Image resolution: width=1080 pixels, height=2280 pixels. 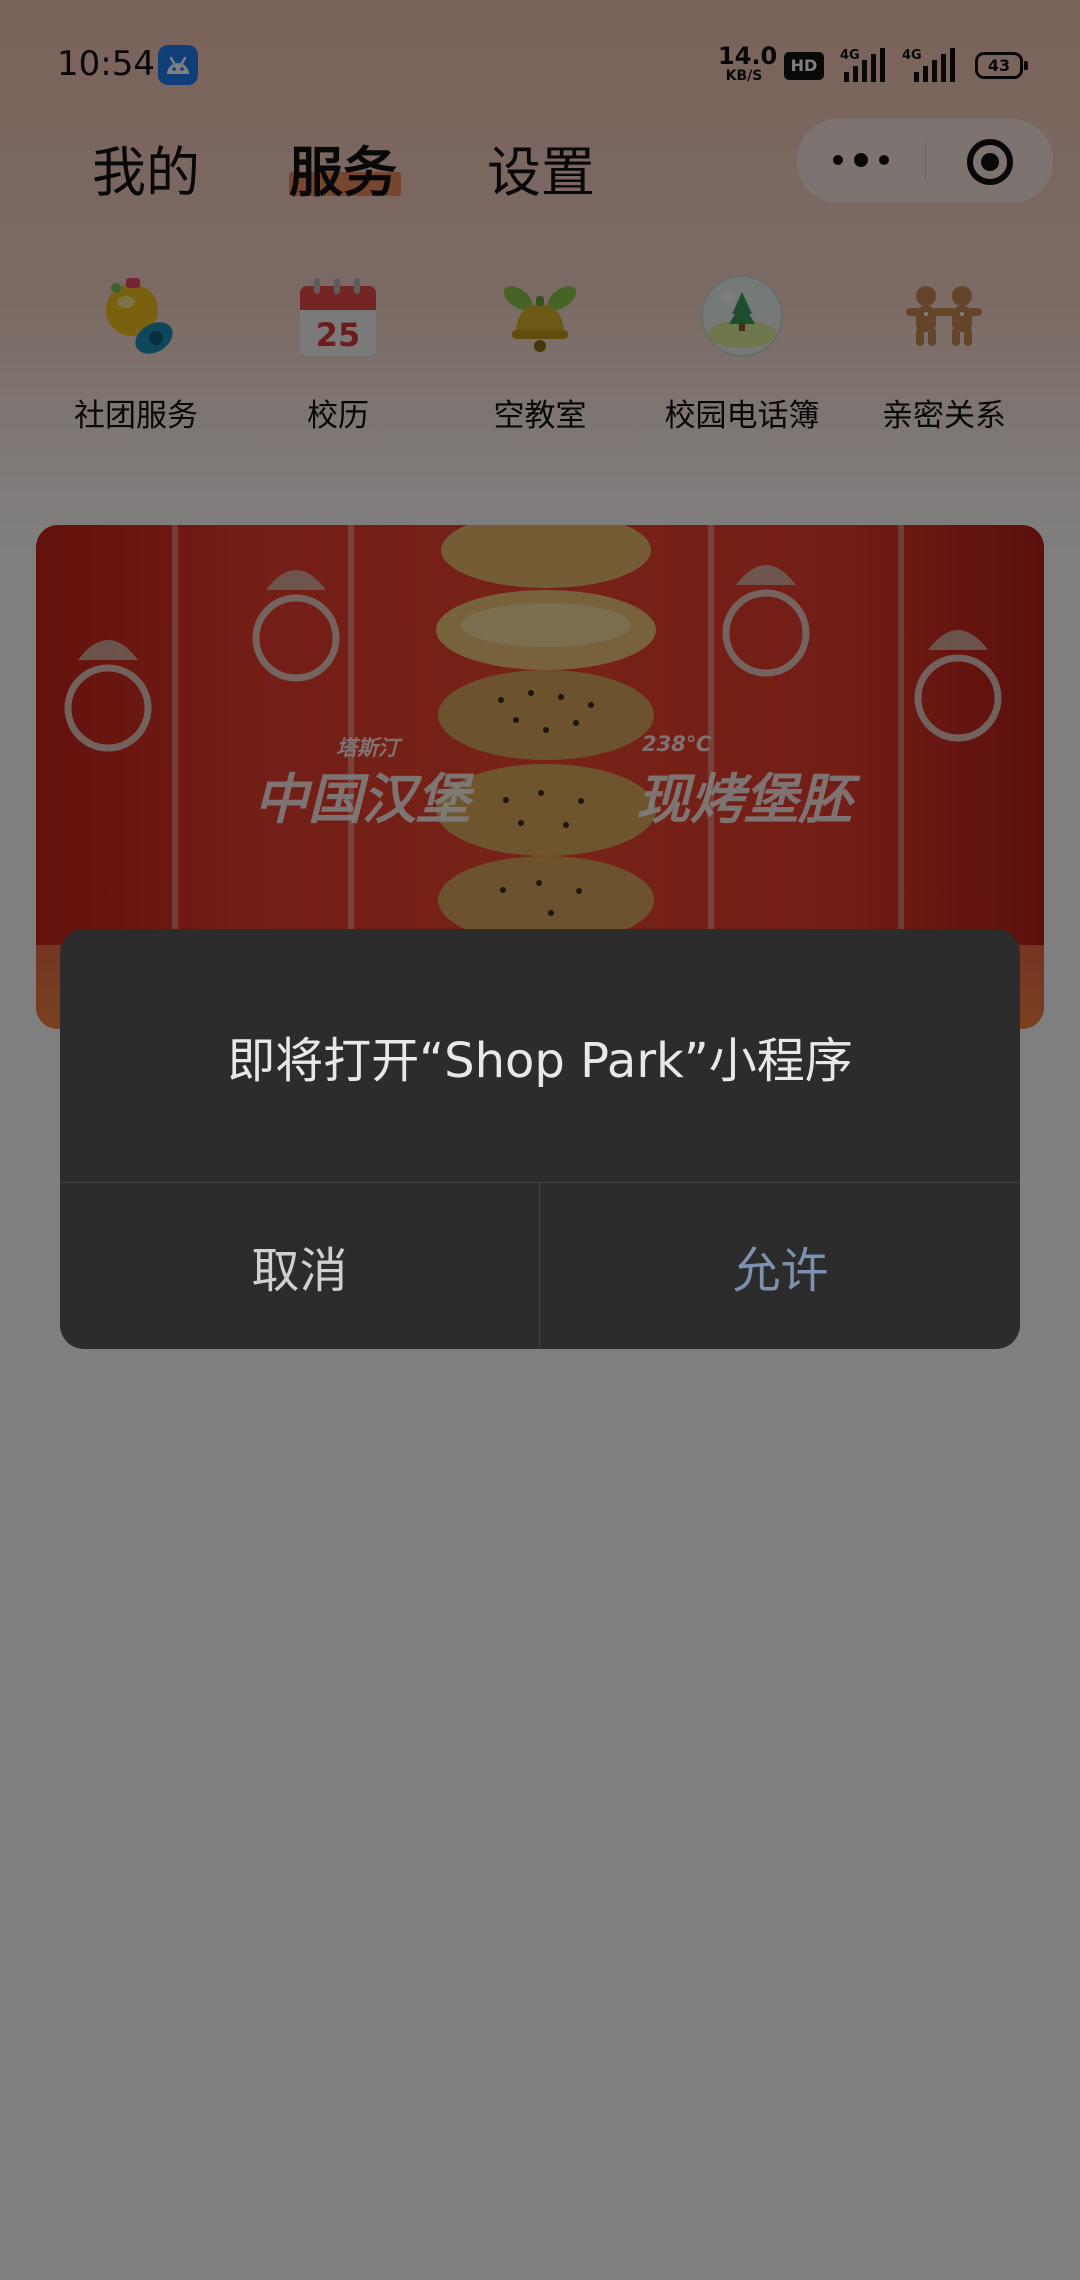 What do you see at coordinates (539, 1265) in the screenshot?
I see `dialog-button-divider` at bounding box center [539, 1265].